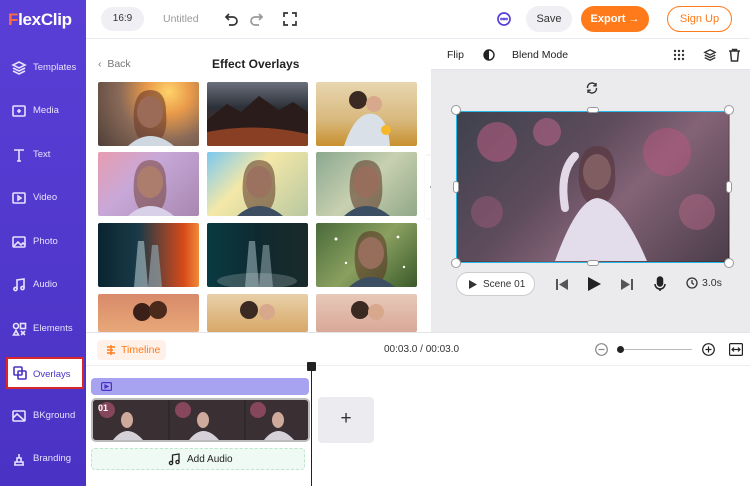 The image size is (750, 486). Describe the element at coordinates (257, 121) in the screenshot. I see `mountain-landscape-image` at that location.